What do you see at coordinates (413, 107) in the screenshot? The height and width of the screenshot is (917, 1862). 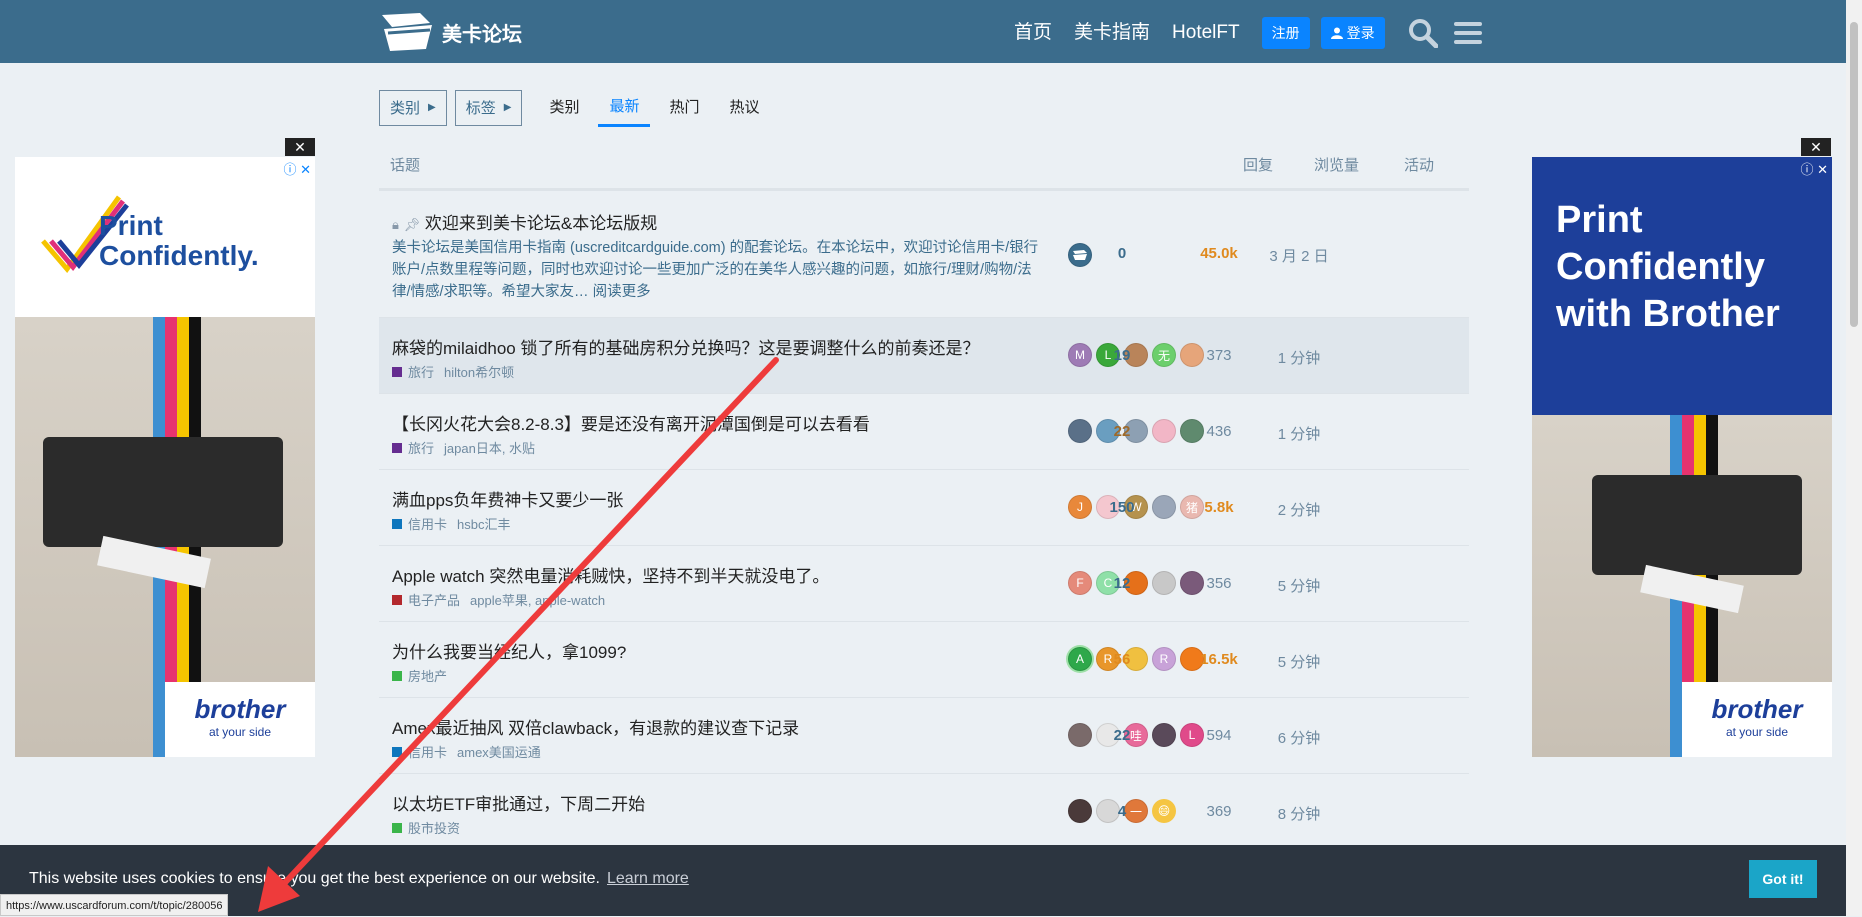 I see `category-dropdown: 类别 ▶` at bounding box center [413, 107].